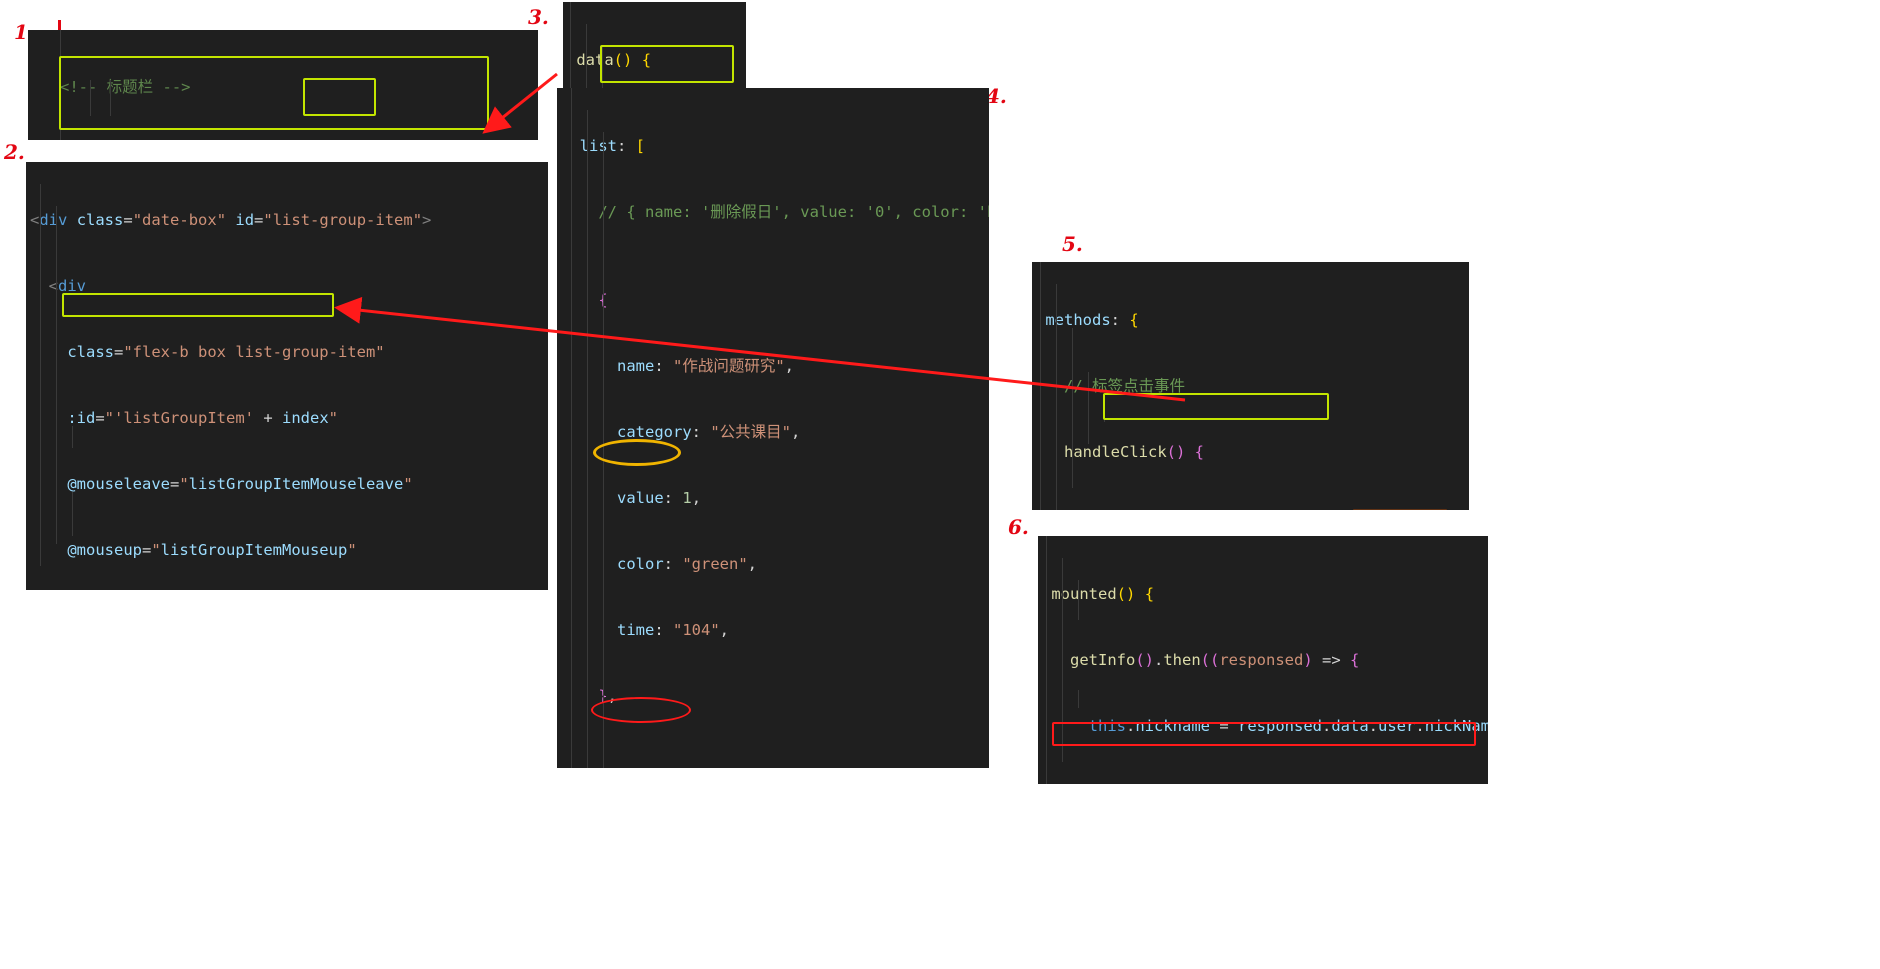 The width and height of the screenshot is (1880, 969). Describe the element at coordinates (612, 146) in the screenshot. I see `code-line: list: [` at that location.